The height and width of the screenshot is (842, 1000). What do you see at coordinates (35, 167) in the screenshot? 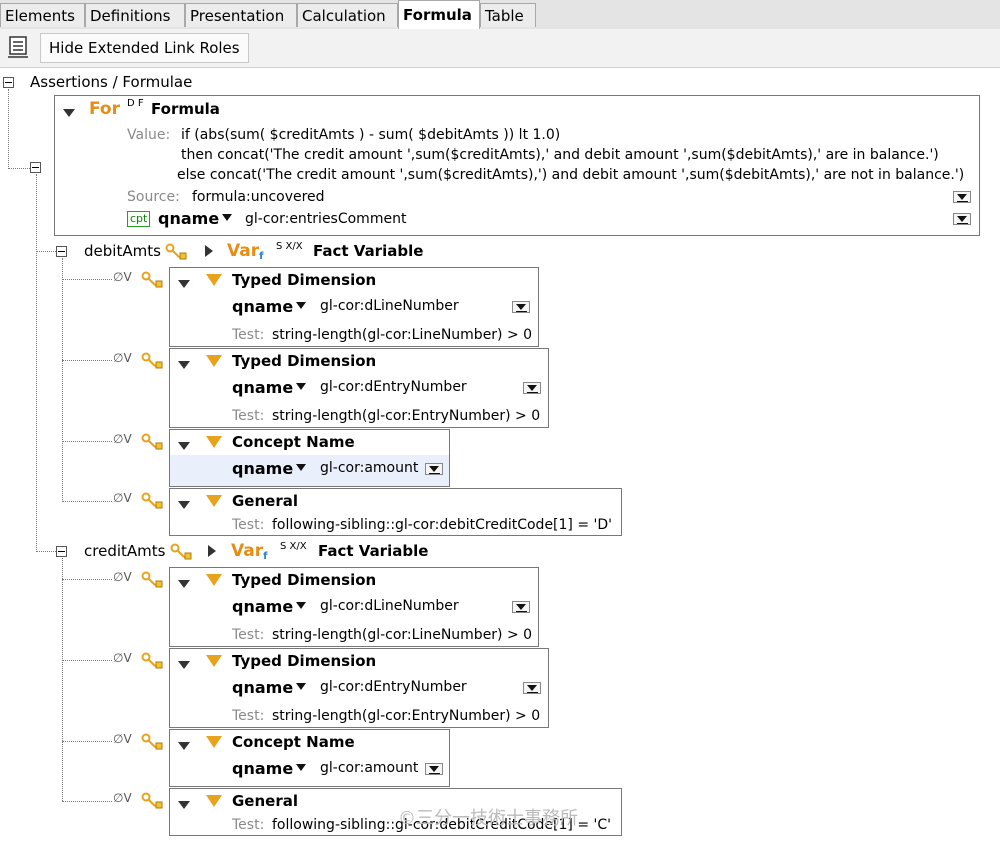
I see `collapse-formula-toggle` at bounding box center [35, 167].